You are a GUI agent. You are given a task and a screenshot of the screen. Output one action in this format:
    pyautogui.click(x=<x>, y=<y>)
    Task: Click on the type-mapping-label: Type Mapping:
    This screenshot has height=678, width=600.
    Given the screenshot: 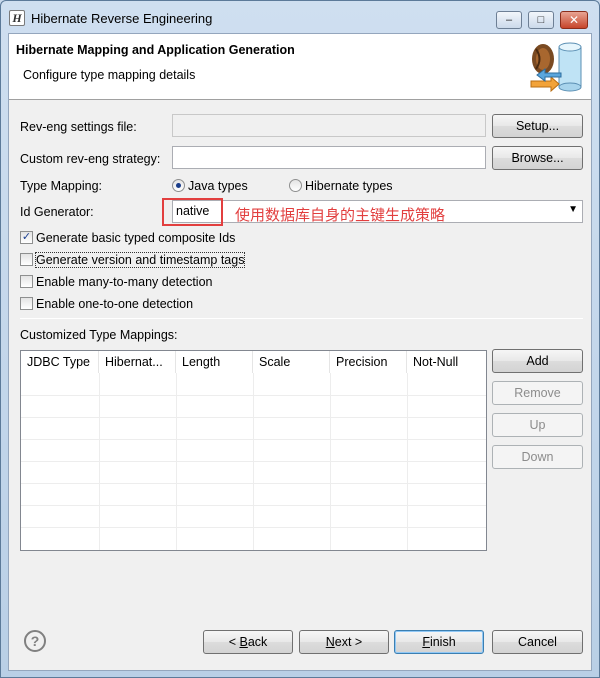 What is the action you would take?
    pyautogui.click(x=61, y=186)
    